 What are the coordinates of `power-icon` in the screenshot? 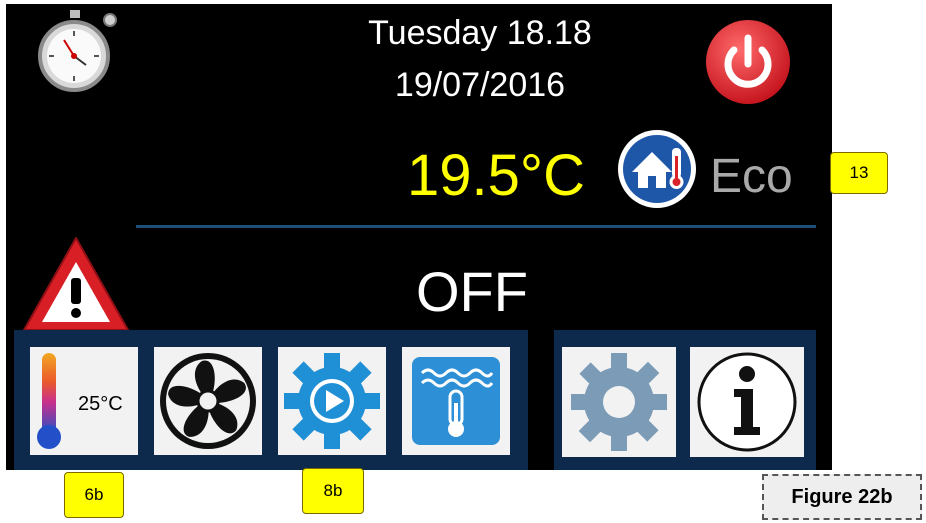 It's located at (748, 62).